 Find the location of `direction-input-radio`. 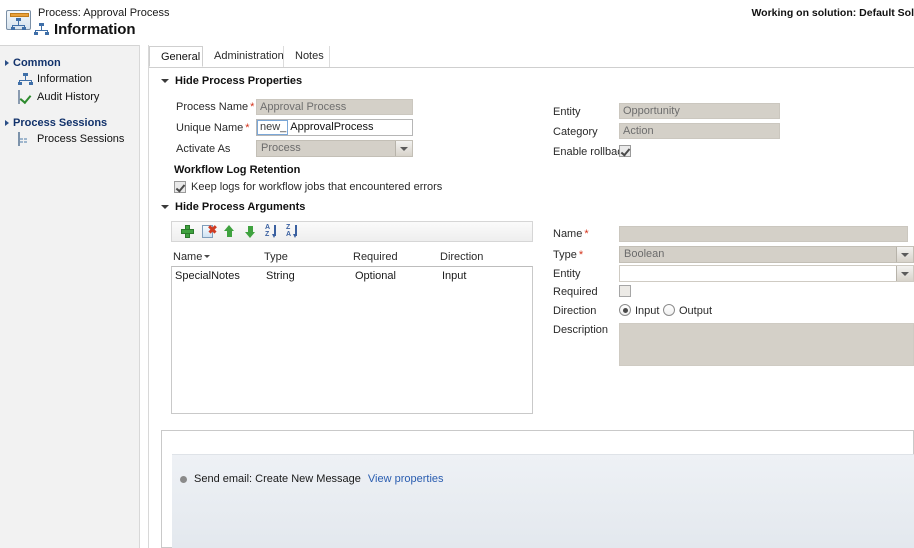

direction-input-radio is located at coordinates (625, 310).